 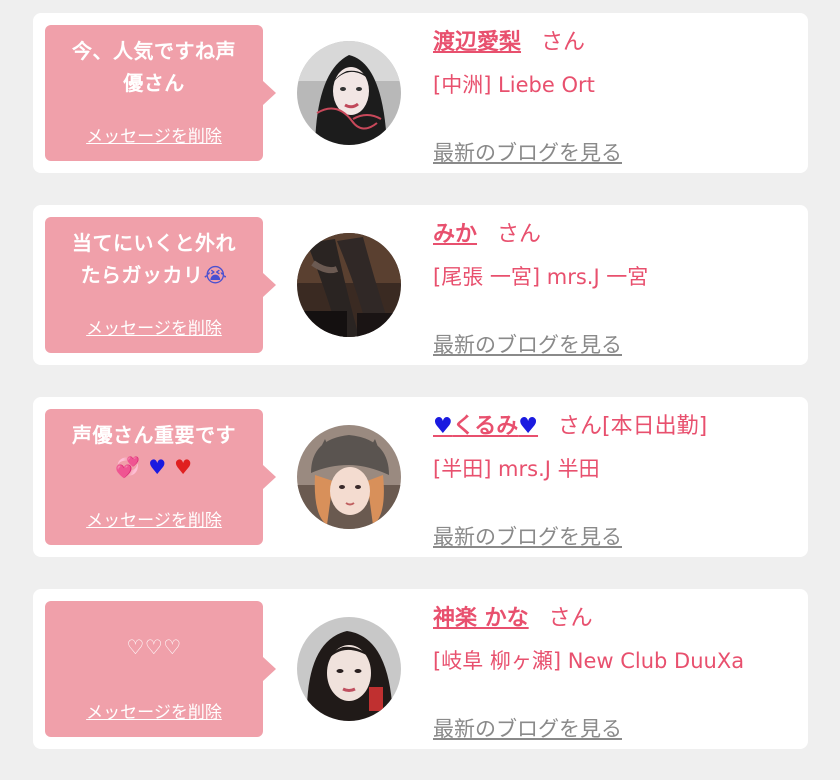 I want to click on cast-name-link: ♥くるみ♥, so click(x=485, y=426).